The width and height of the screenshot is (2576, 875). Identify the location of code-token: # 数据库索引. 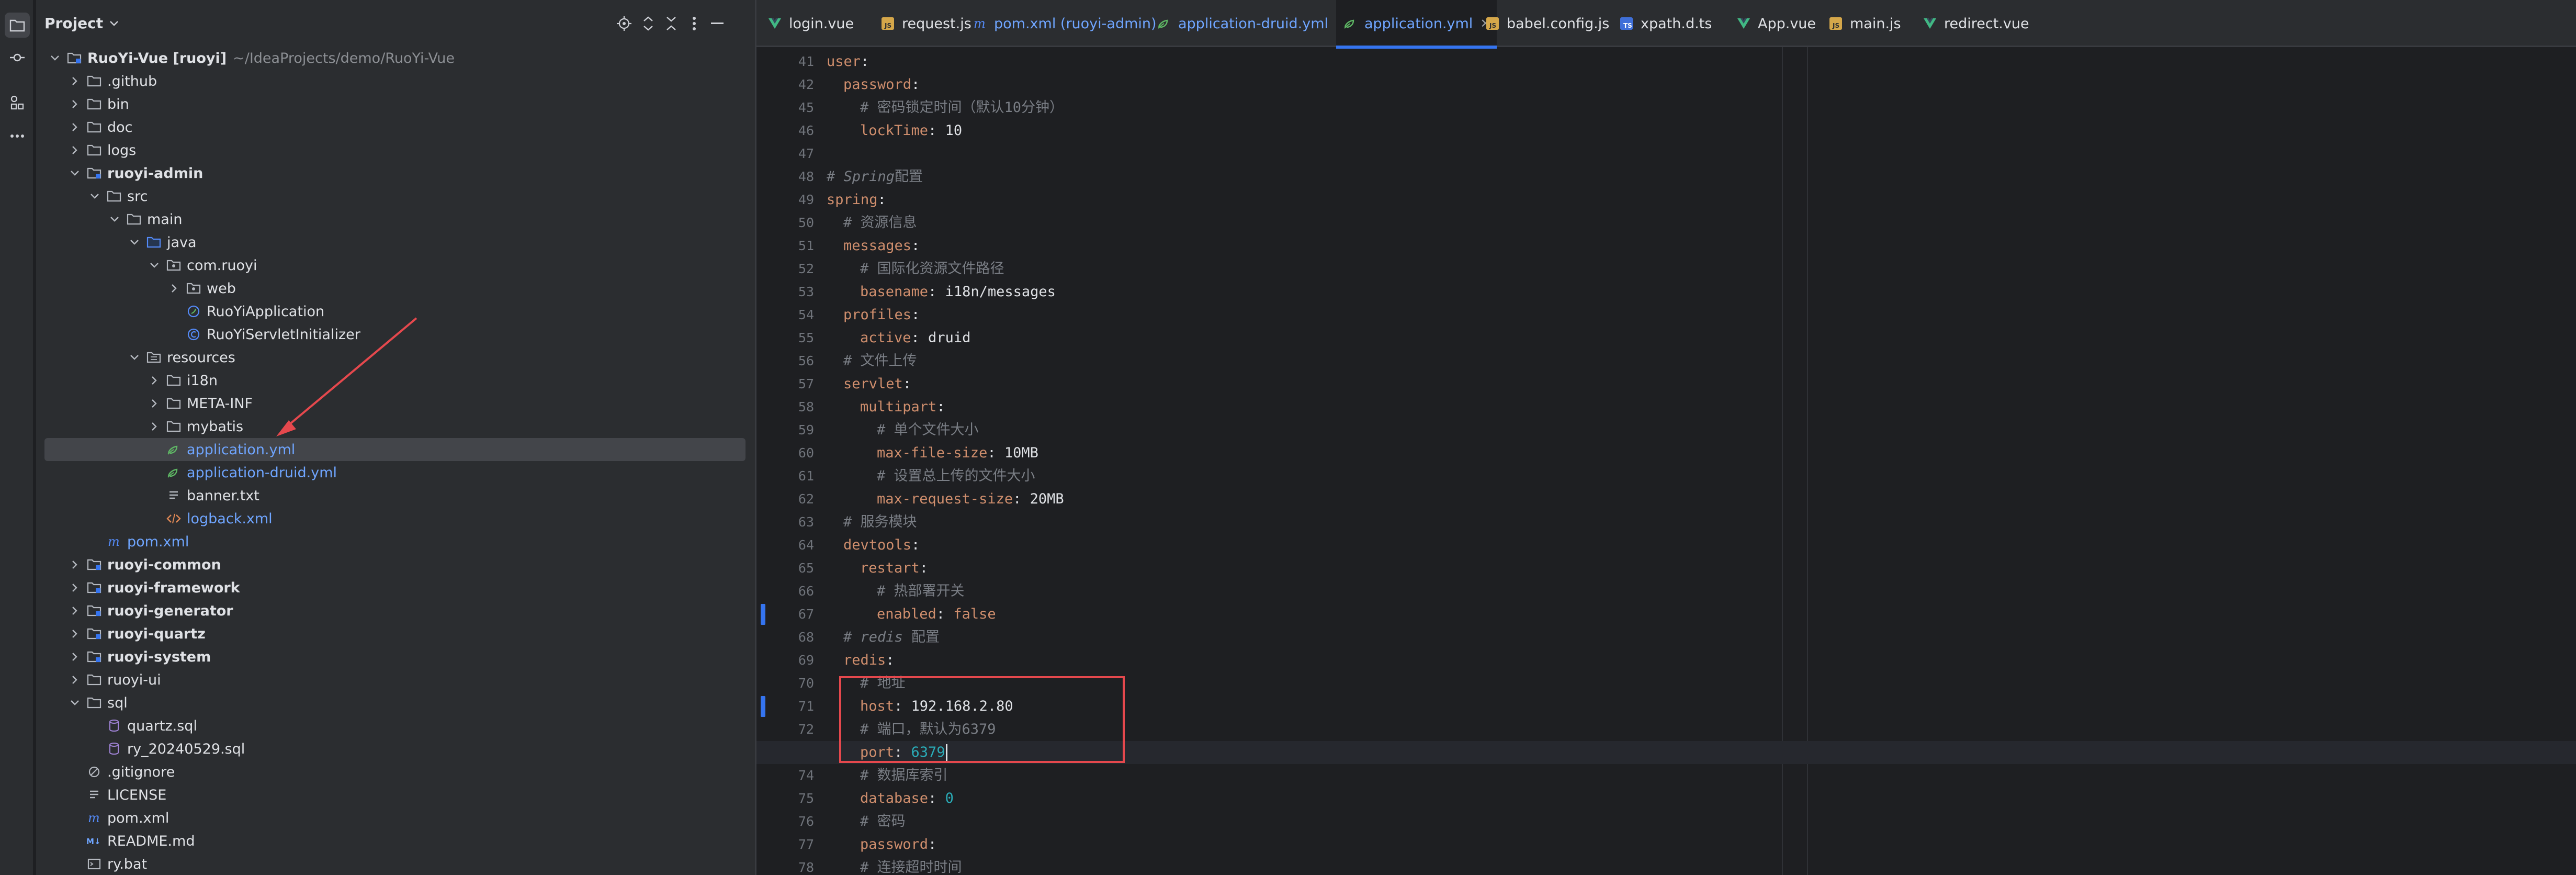
(904, 775).